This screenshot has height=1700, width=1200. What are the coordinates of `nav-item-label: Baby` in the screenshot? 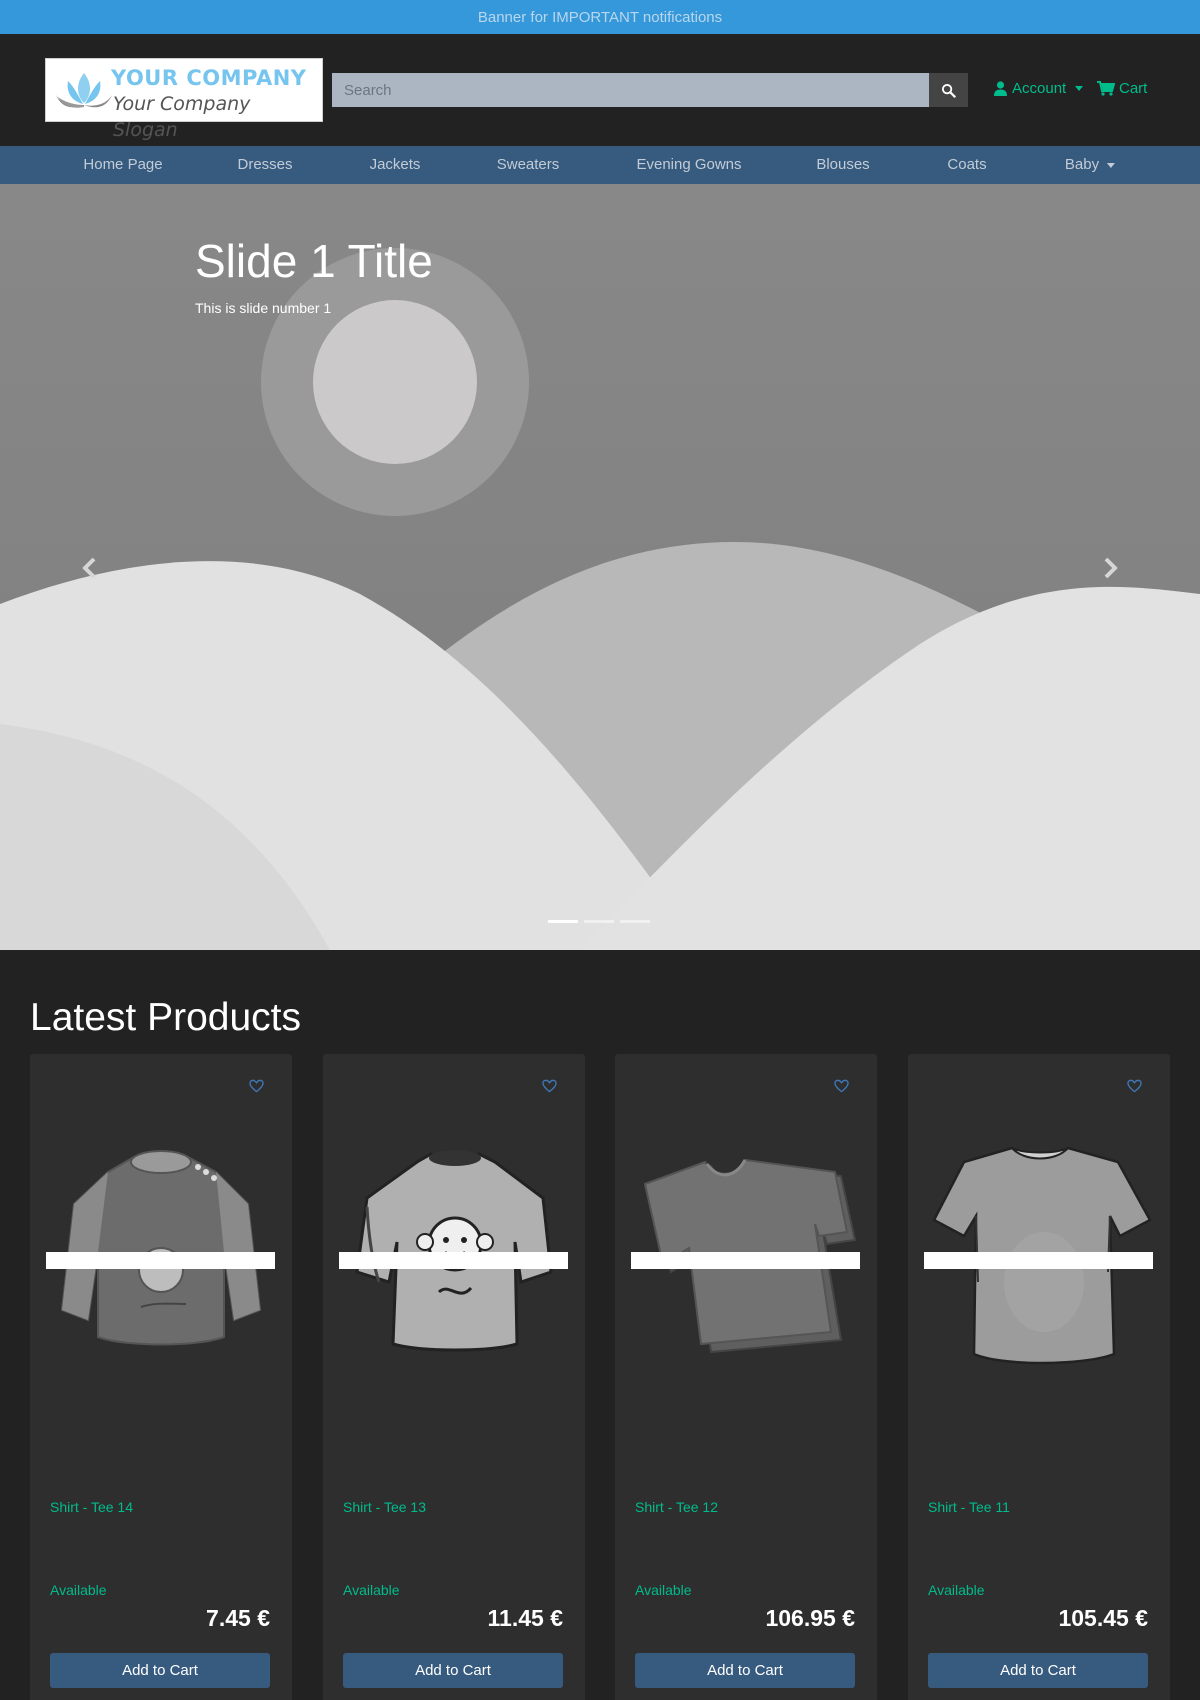 It's located at (1082, 164).